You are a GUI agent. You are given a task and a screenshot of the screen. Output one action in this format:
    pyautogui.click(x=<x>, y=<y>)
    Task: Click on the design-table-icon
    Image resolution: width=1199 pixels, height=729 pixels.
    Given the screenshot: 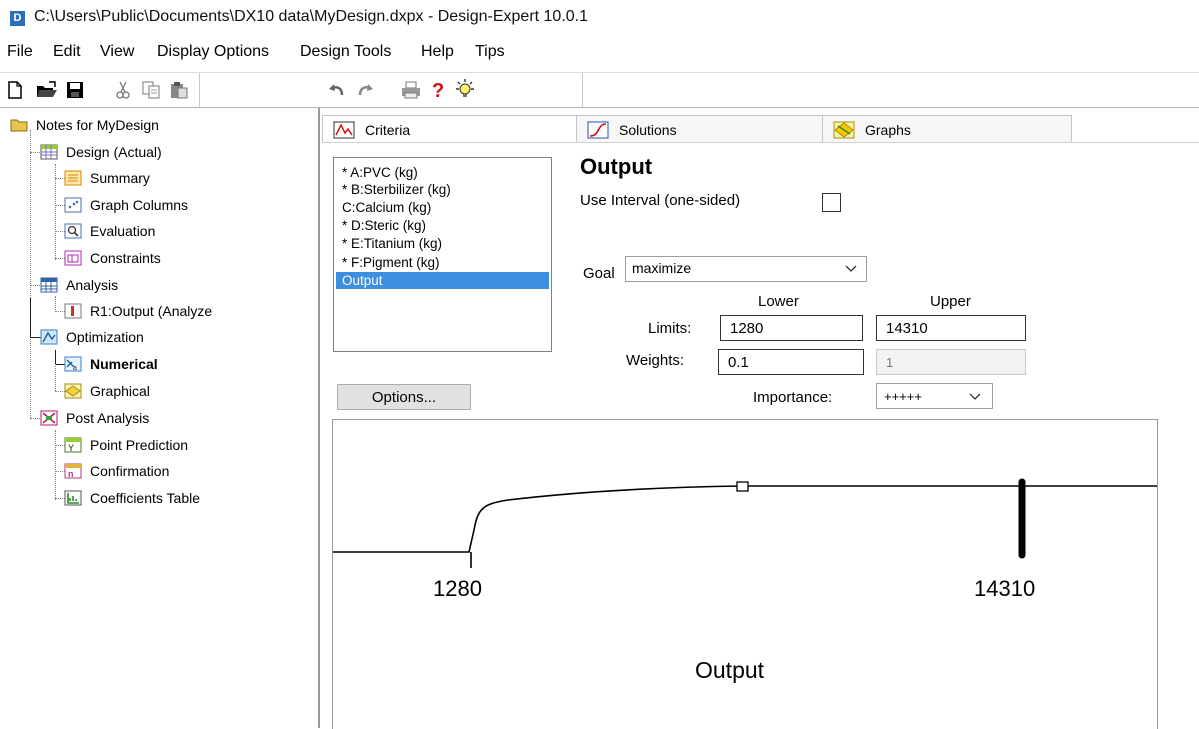 What is the action you would take?
    pyautogui.click(x=49, y=152)
    